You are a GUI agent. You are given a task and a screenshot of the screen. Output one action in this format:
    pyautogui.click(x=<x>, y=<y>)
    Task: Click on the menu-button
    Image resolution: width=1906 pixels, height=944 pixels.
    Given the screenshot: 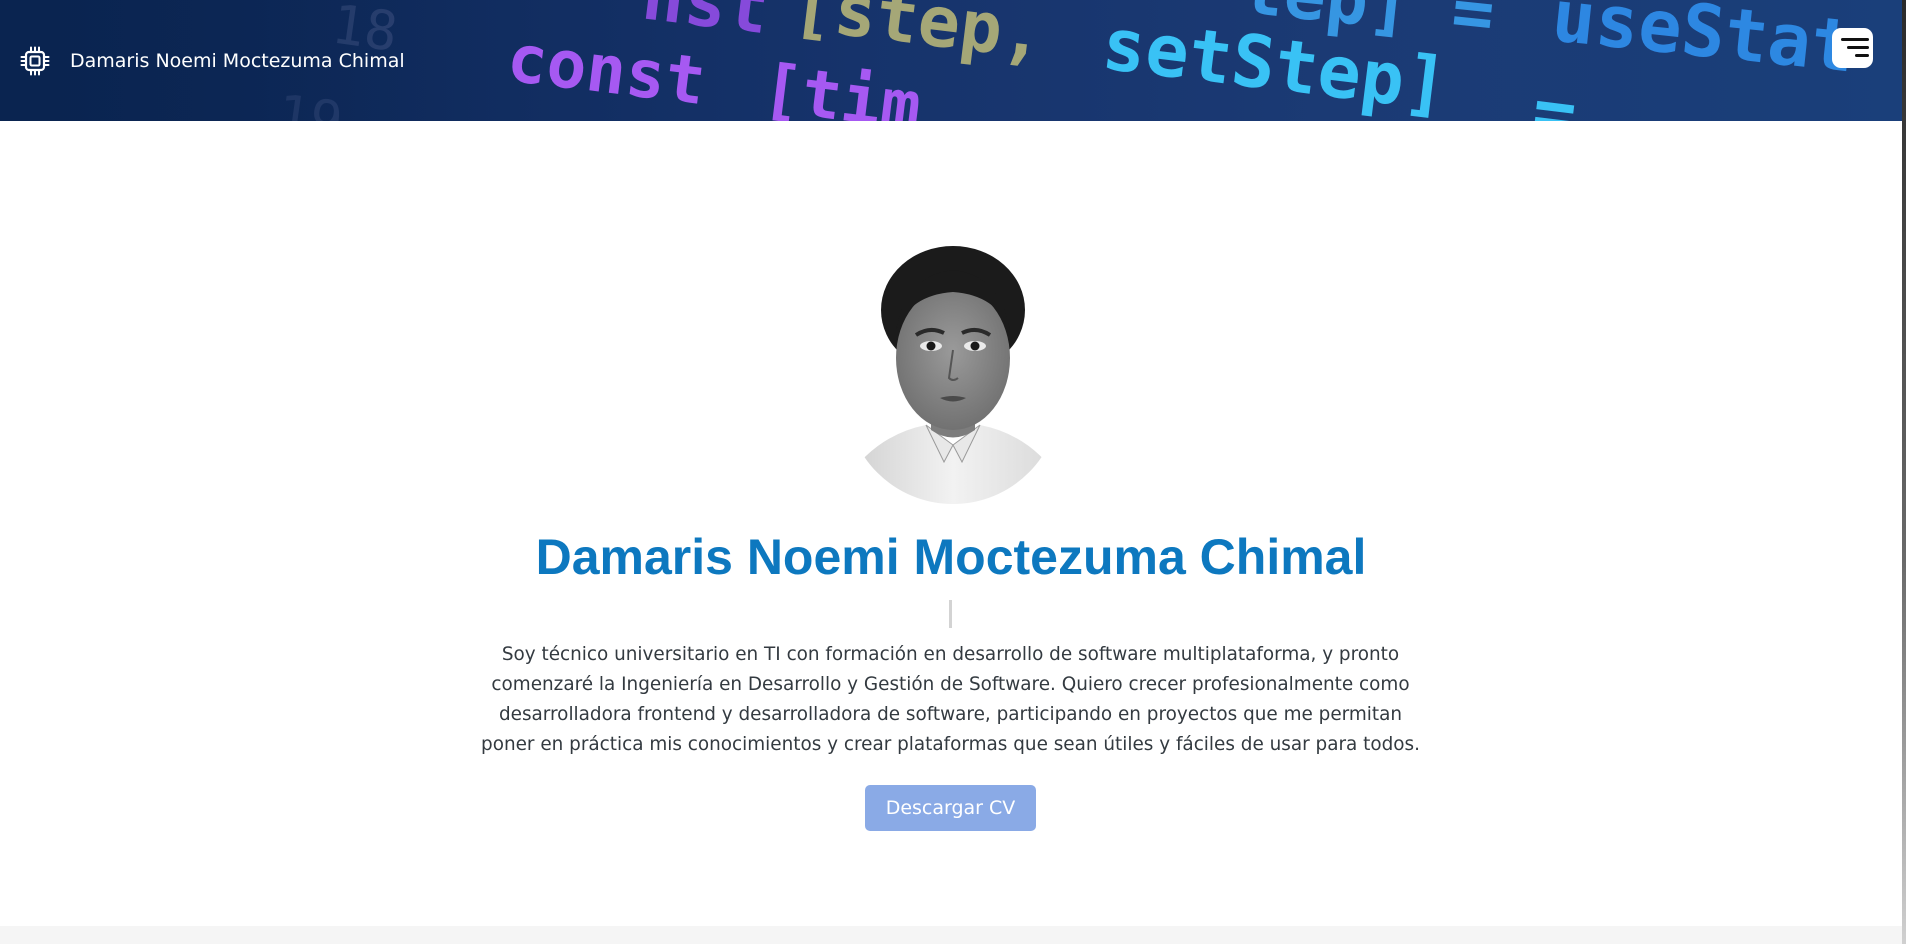 What is the action you would take?
    pyautogui.click(x=1852, y=48)
    